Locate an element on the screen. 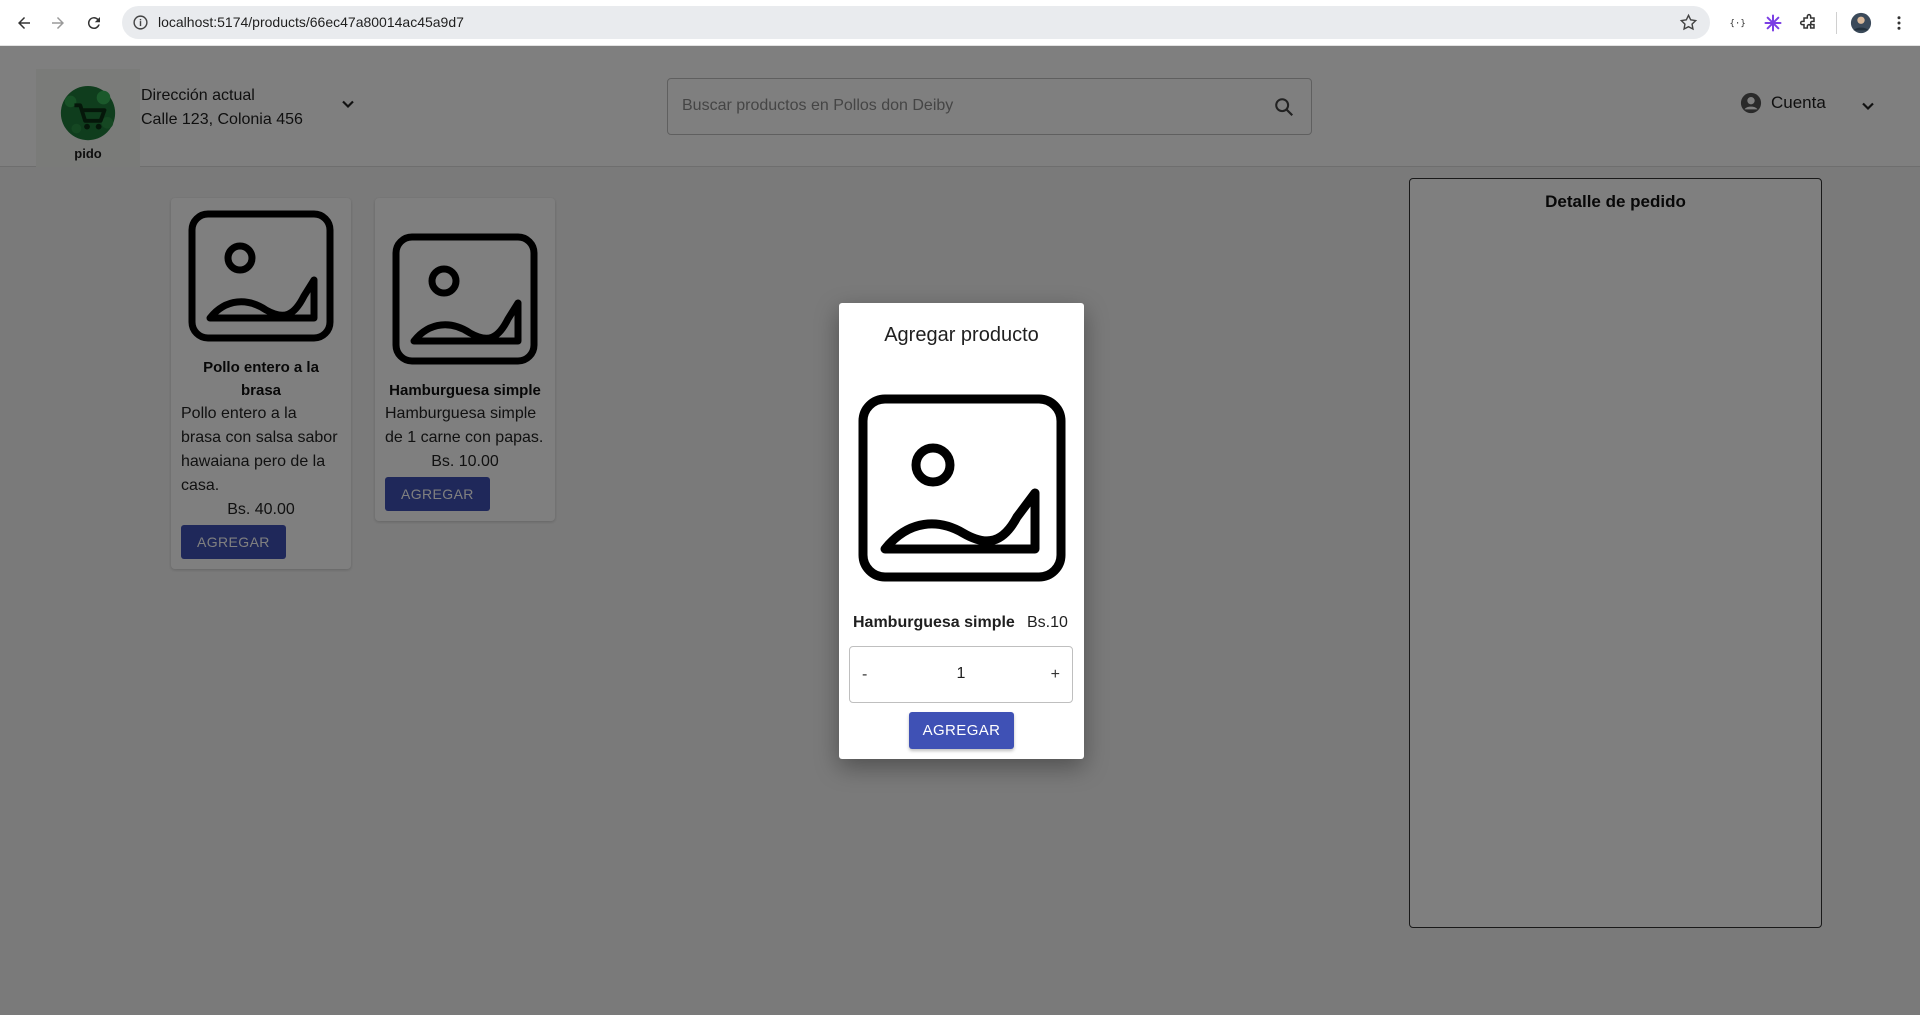 The image size is (1920, 1015). browser-menu-button is located at coordinates (1899, 23).